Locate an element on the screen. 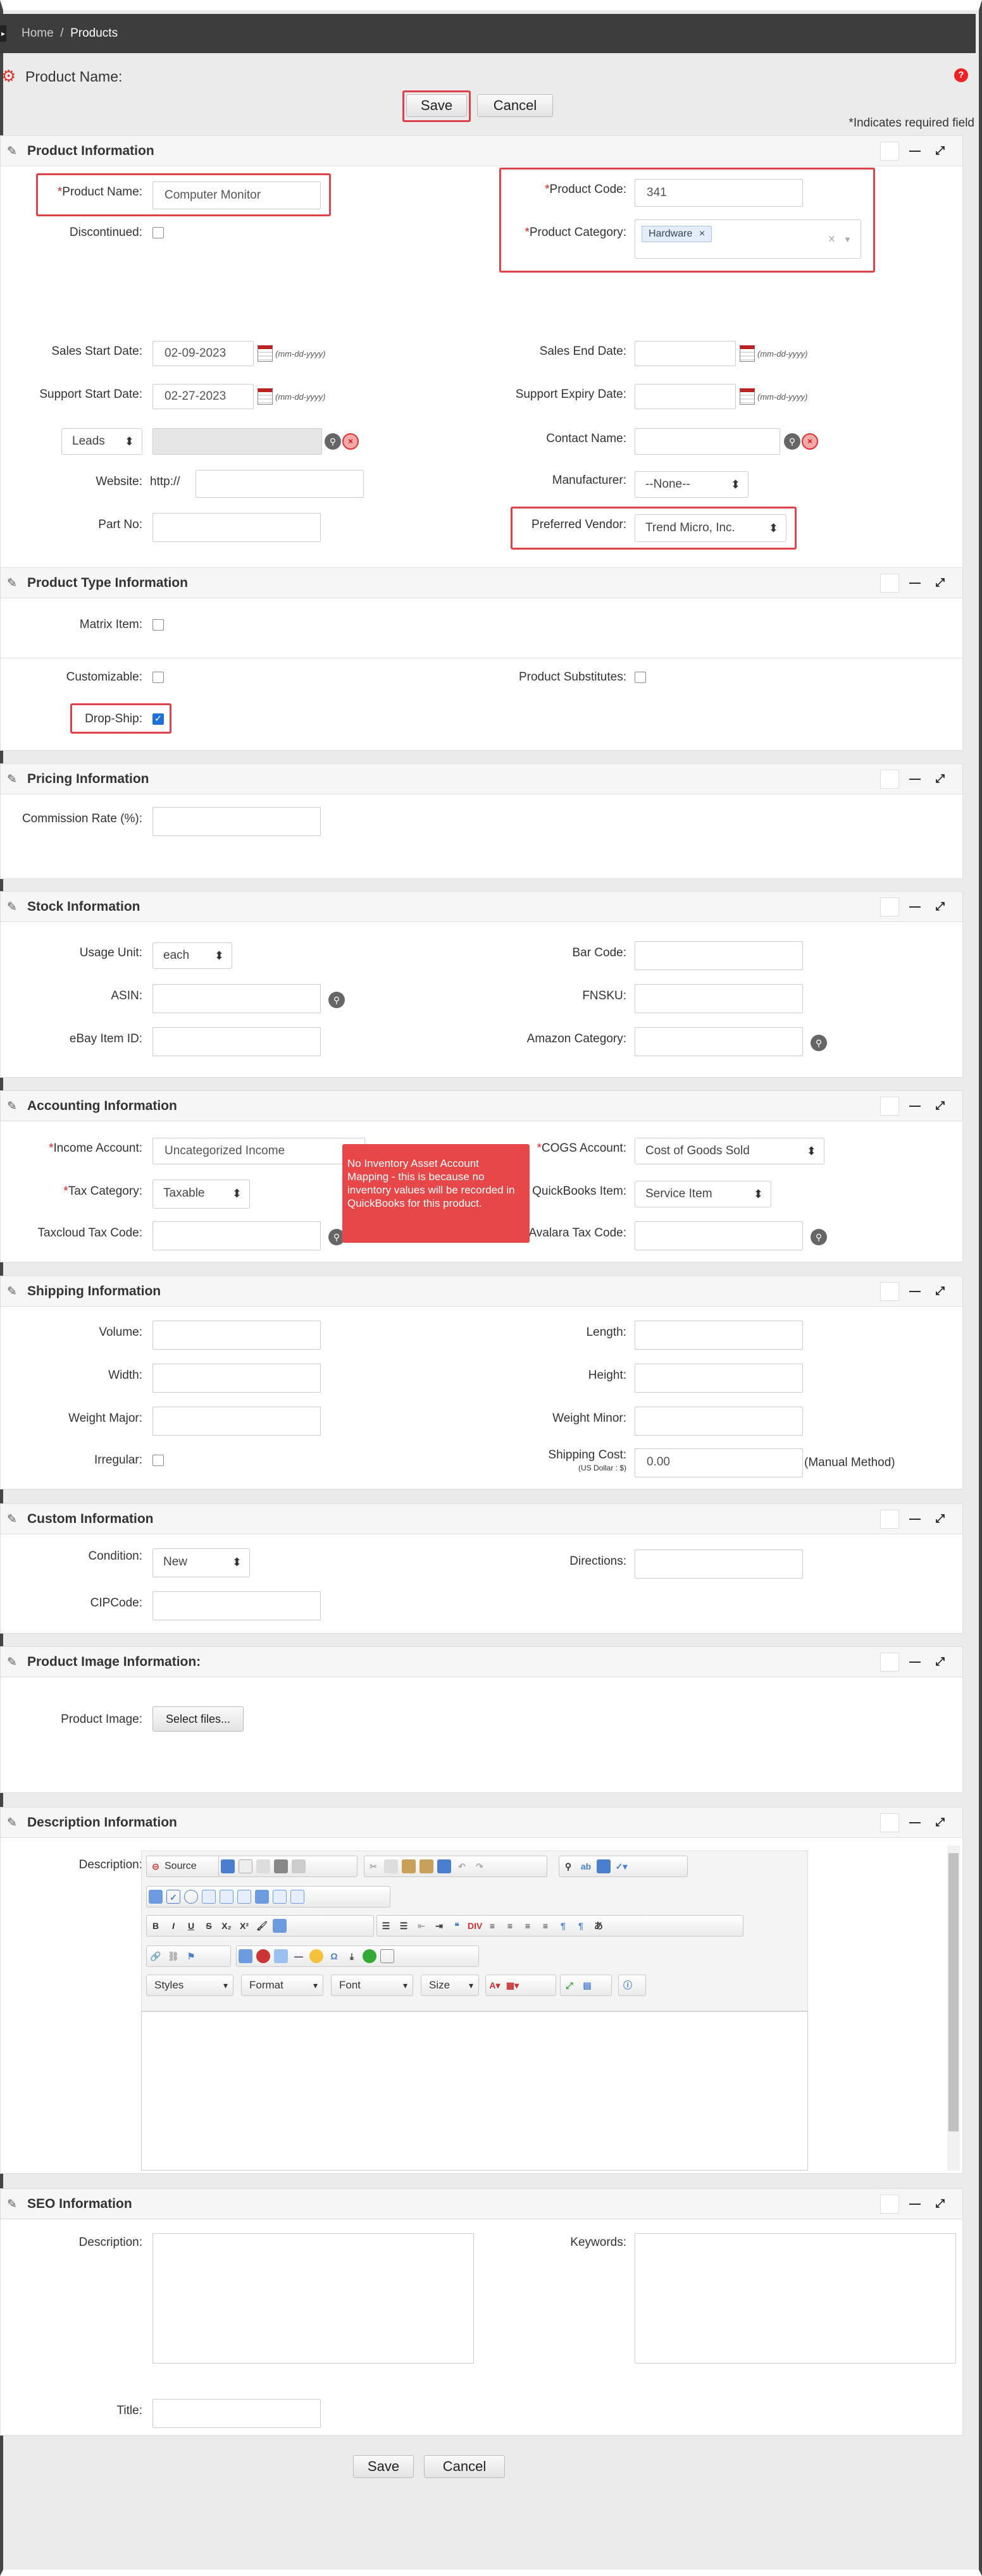 The height and width of the screenshot is (2576, 982). sales-end-input is located at coordinates (685, 353).